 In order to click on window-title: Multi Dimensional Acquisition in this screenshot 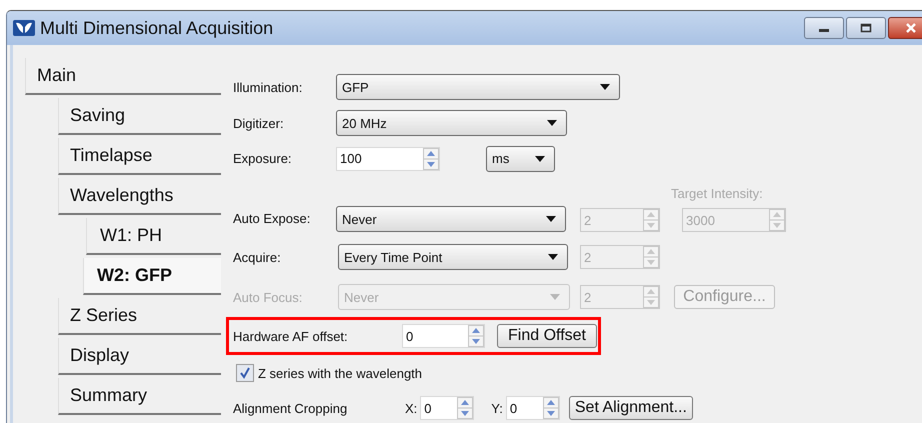, I will do `click(157, 28)`.